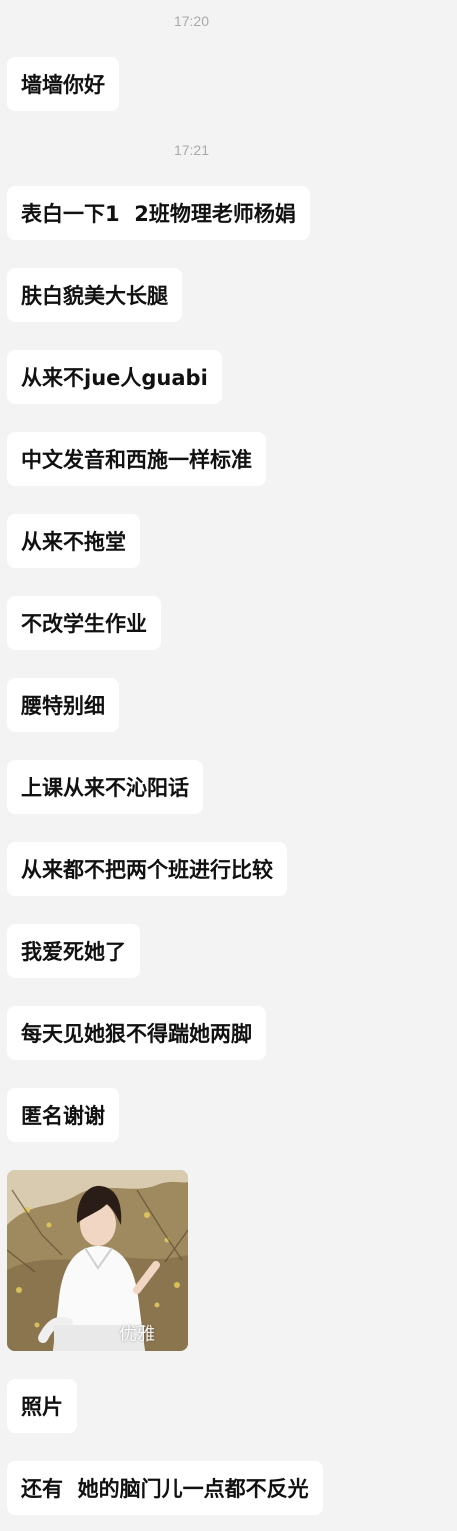 Image resolution: width=457 pixels, height=1531 pixels. I want to click on message-bubble: 墙墙你好, so click(63, 84).